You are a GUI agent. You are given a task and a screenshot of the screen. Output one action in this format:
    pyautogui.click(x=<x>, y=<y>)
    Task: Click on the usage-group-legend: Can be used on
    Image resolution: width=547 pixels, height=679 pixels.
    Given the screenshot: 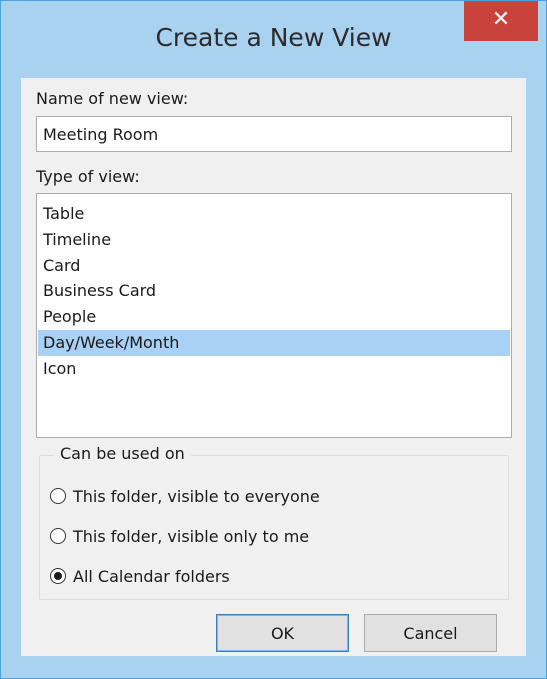 What is the action you would take?
    pyautogui.click(x=122, y=453)
    